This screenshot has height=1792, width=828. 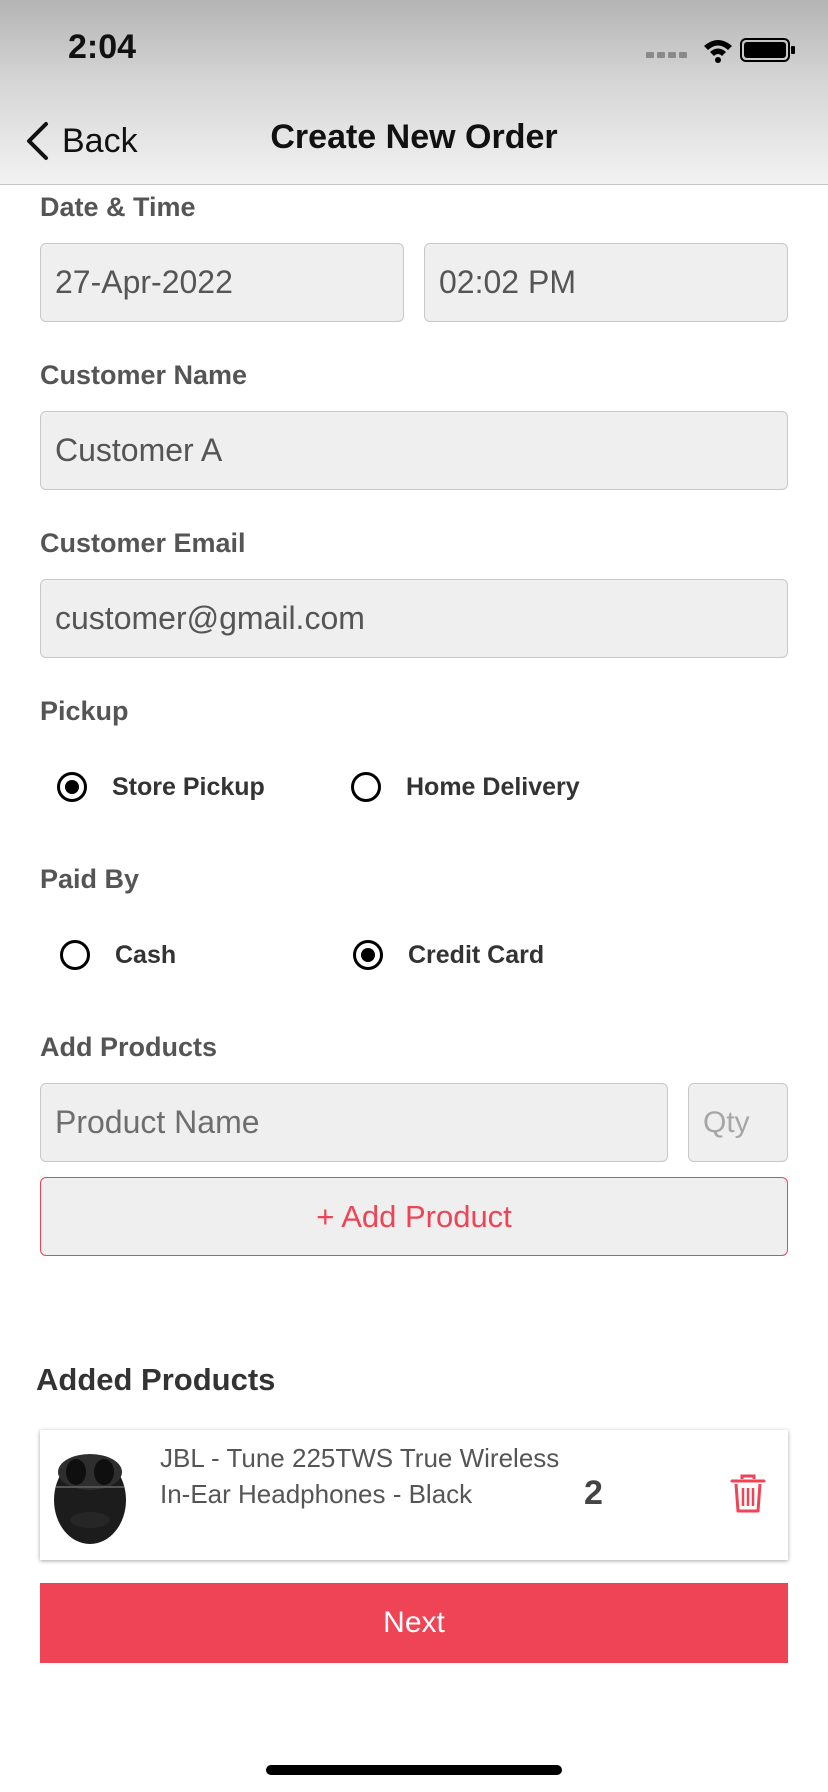 I want to click on radio-store-pickup: Store Pickup, so click(x=161, y=787).